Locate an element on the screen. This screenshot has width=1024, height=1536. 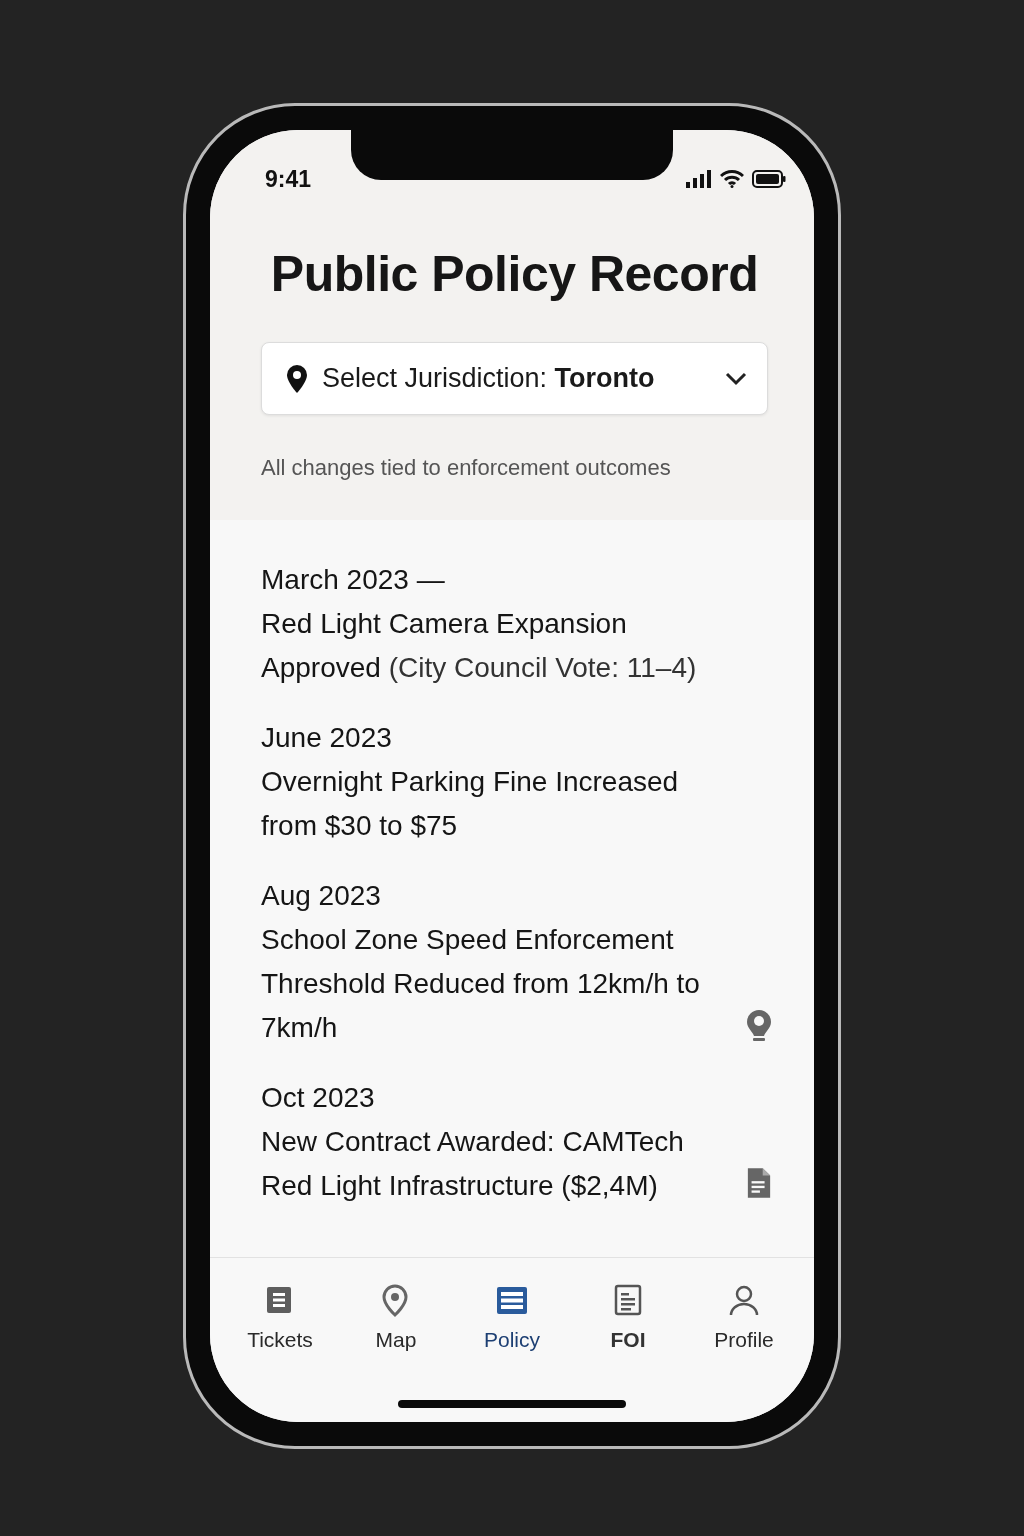
tab-item: Tickets is located at coordinates (280, 1353).